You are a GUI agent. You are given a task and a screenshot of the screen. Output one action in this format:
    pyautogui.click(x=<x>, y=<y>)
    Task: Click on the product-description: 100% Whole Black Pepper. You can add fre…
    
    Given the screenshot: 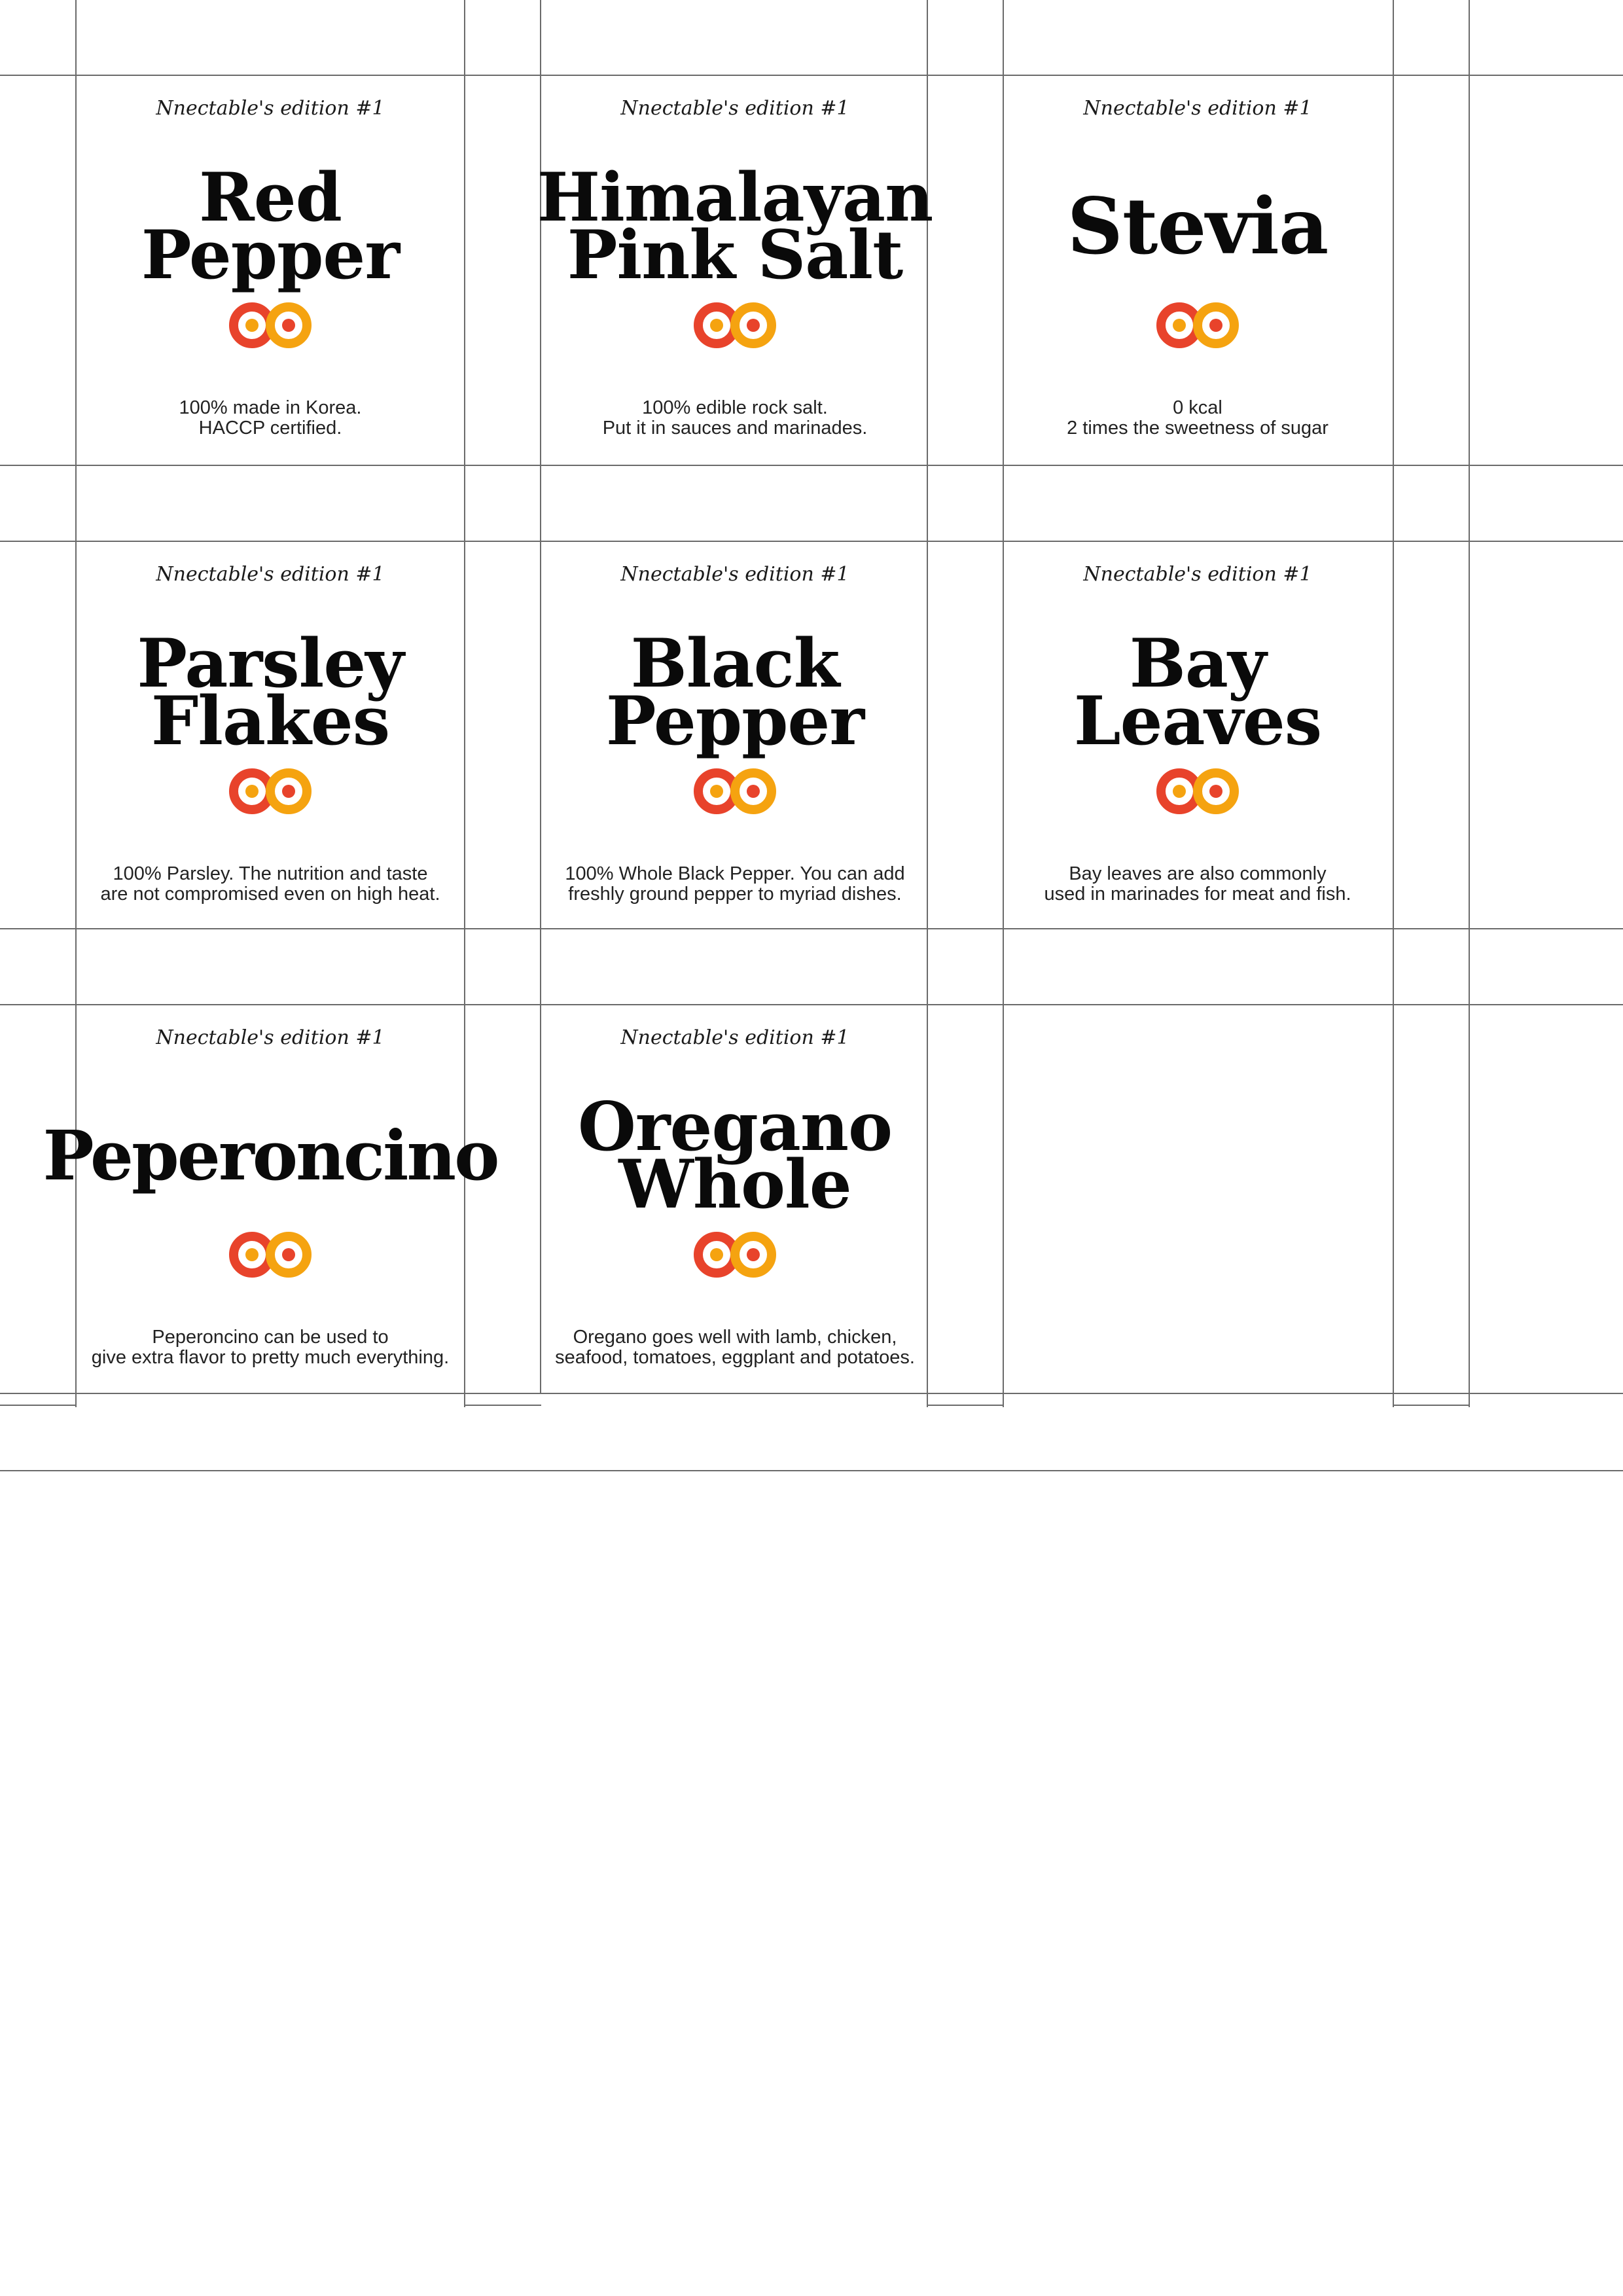 What is the action you would take?
    pyautogui.click(x=735, y=884)
    